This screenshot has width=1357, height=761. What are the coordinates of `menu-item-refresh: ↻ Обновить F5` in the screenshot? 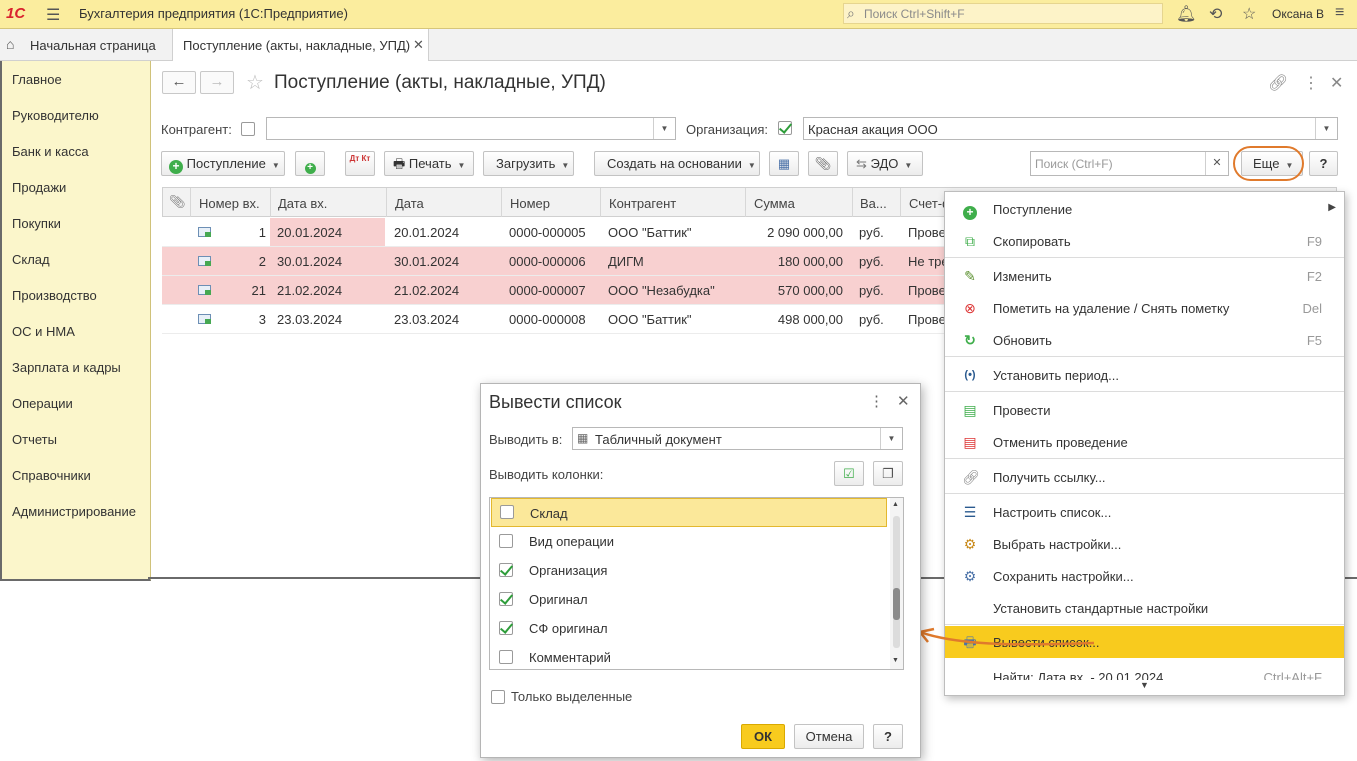 It's located at (1144, 340).